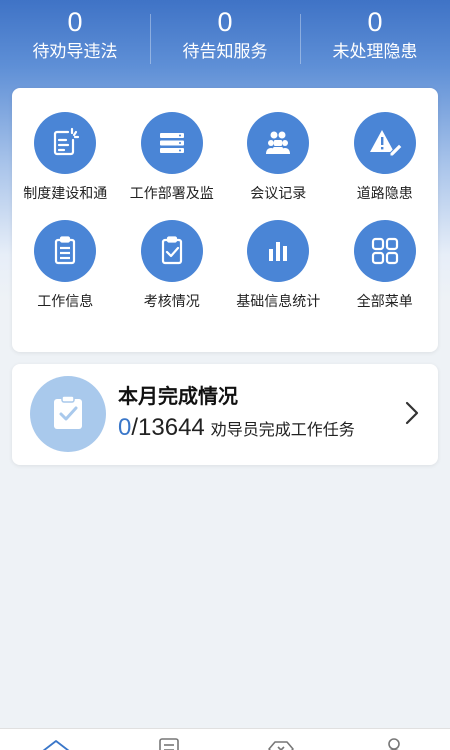  Describe the element at coordinates (168, 744) in the screenshot. I see `list-icon` at that location.